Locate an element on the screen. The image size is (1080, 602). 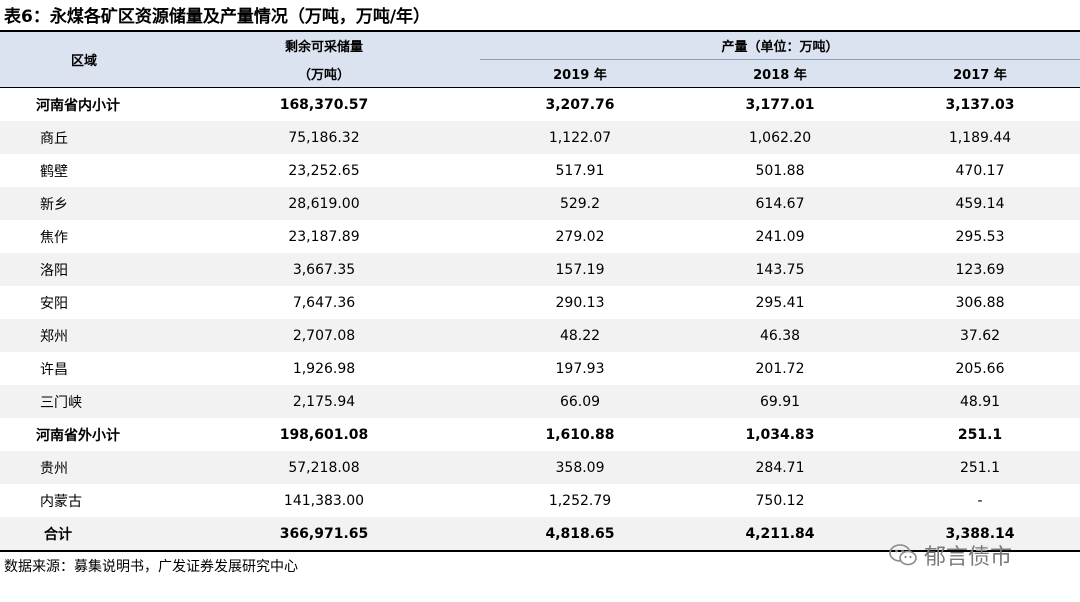
header-region: 区域 is located at coordinates (84, 60).